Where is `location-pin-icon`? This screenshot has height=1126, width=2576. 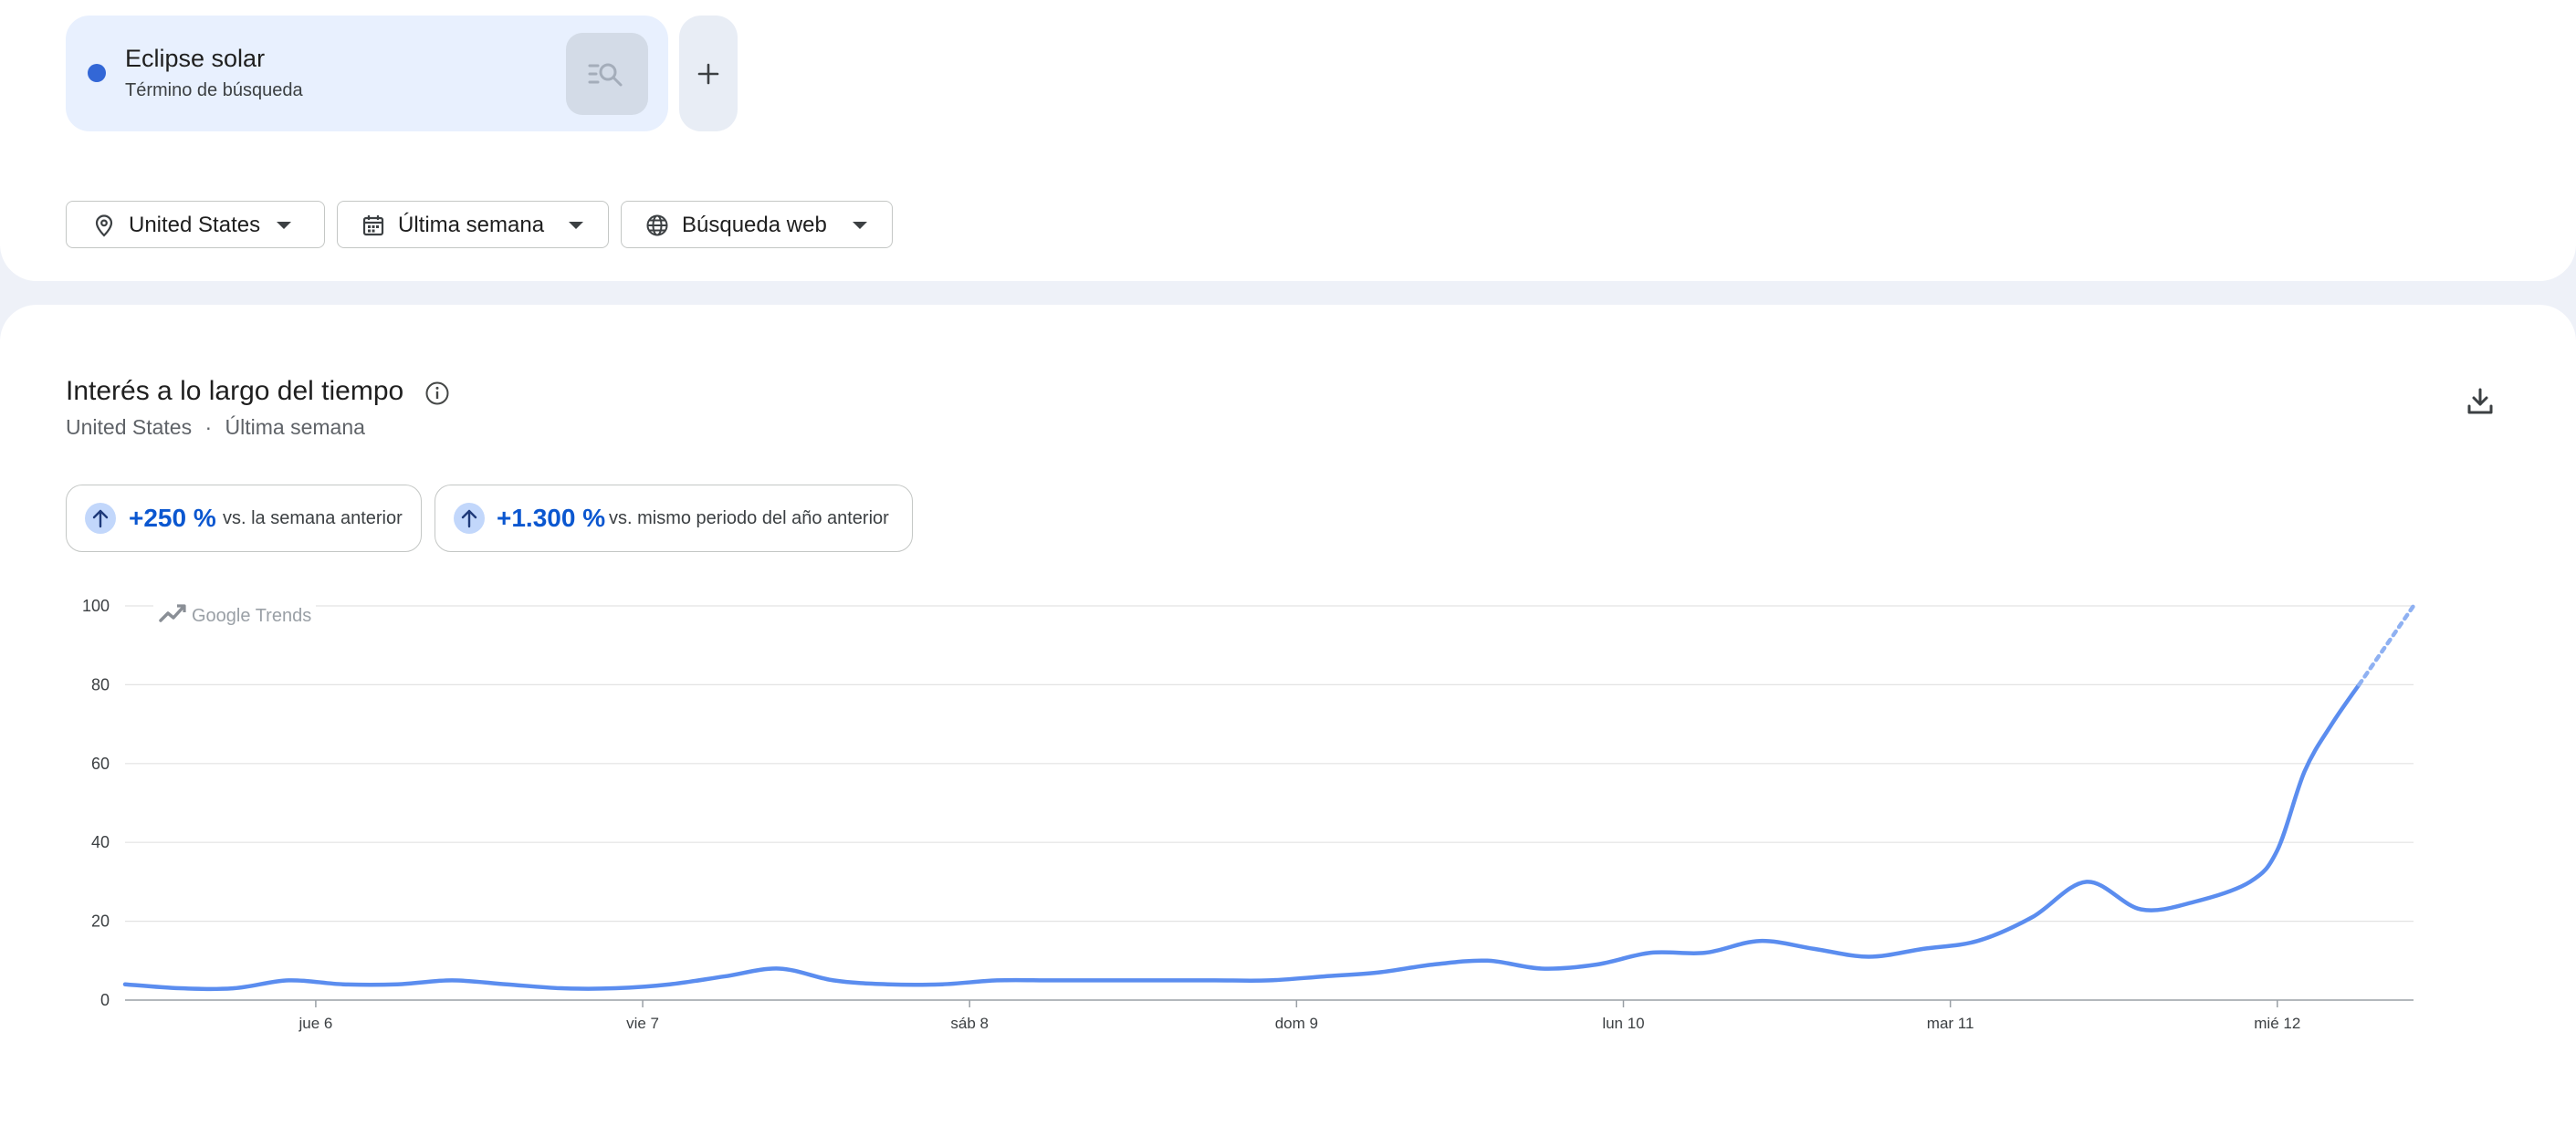 location-pin-icon is located at coordinates (104, 226).